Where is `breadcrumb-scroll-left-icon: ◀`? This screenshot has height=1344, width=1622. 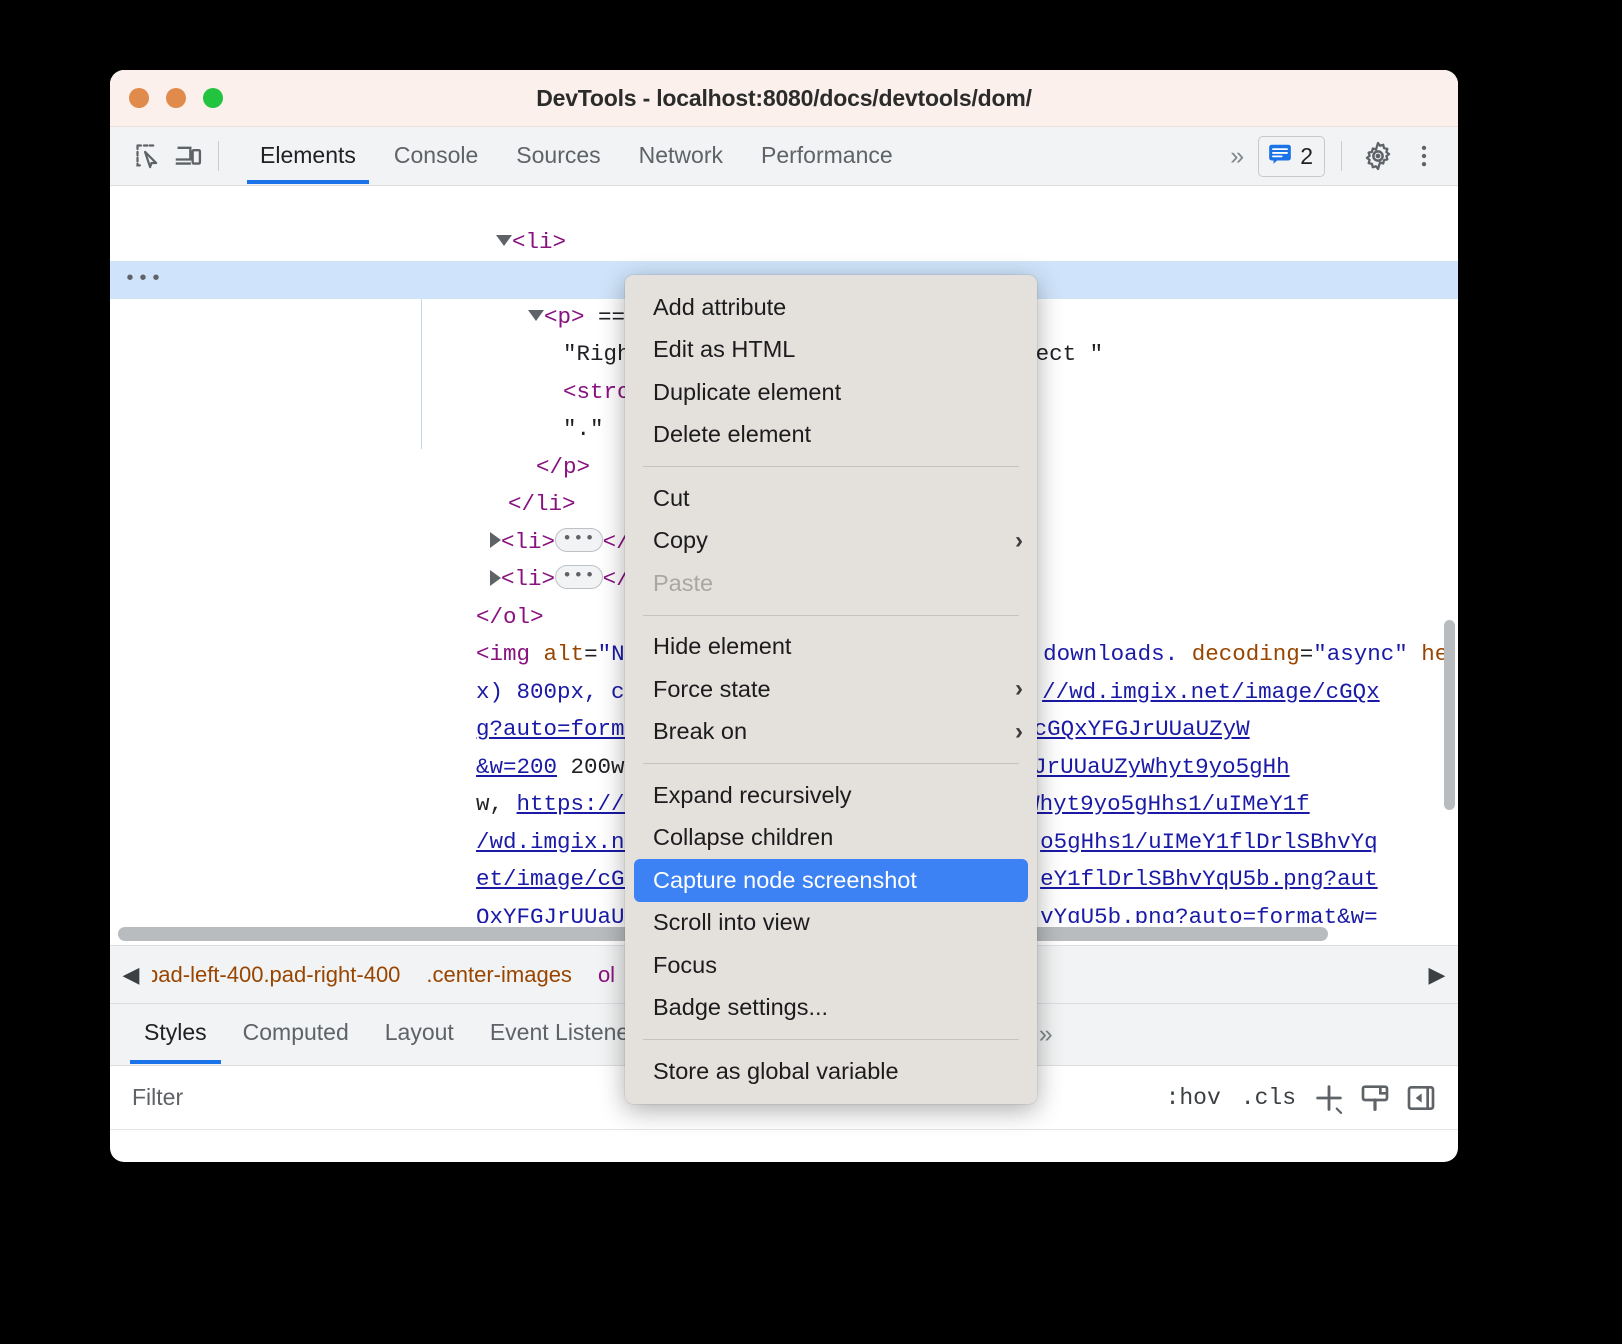
breadcrumb-scroll-left-icon: ◀ is located at coordinates (131, 974).